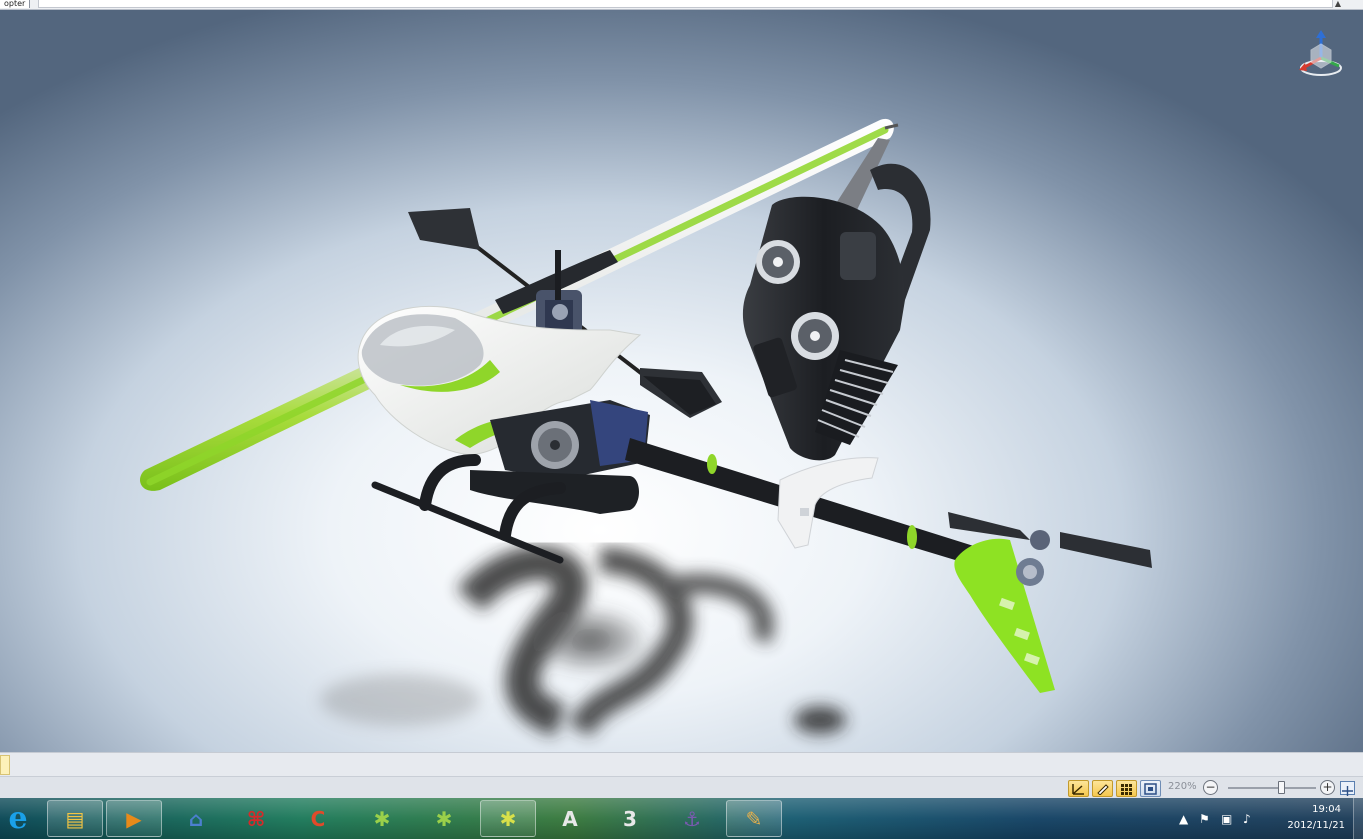  Describe the element at coordinates (1210, 787) in the screenshot. I see `zoom-out-button: −` at that location.